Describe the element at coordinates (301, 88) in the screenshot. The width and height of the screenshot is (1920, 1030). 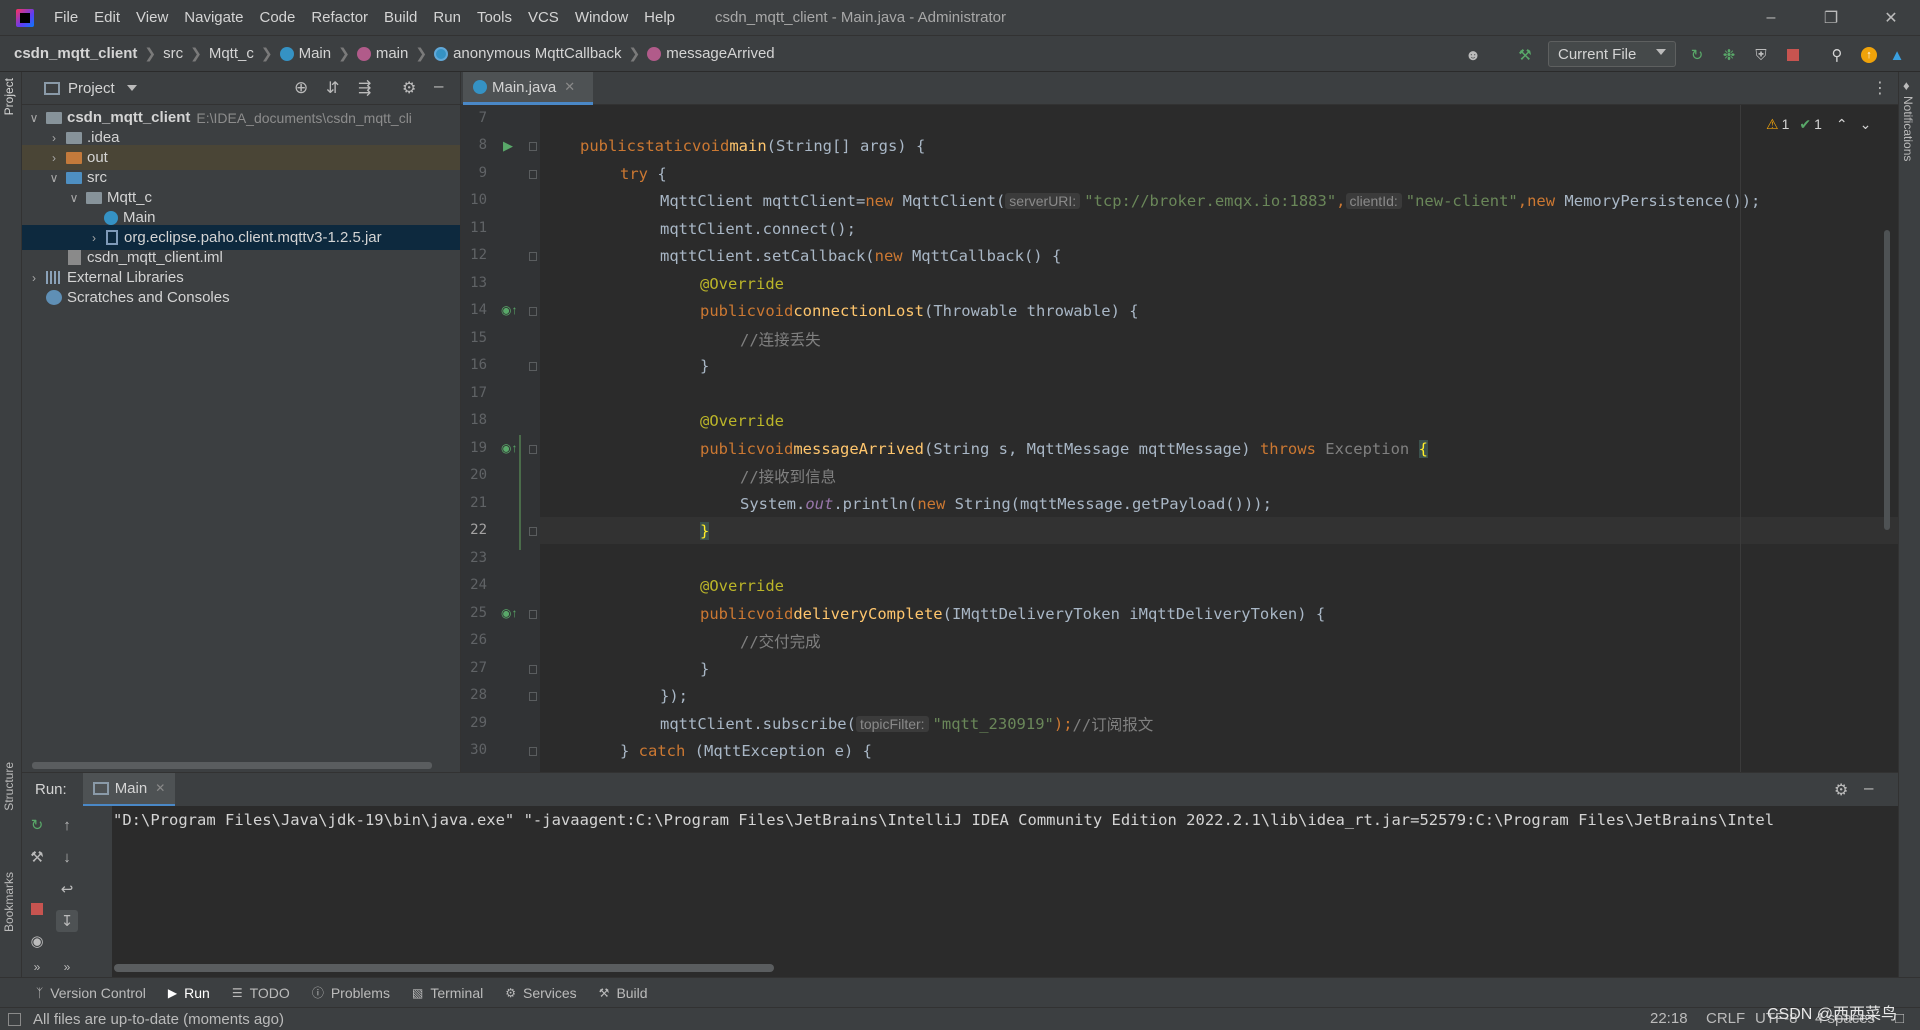
I see `locate-icon: ⊕` at that location.